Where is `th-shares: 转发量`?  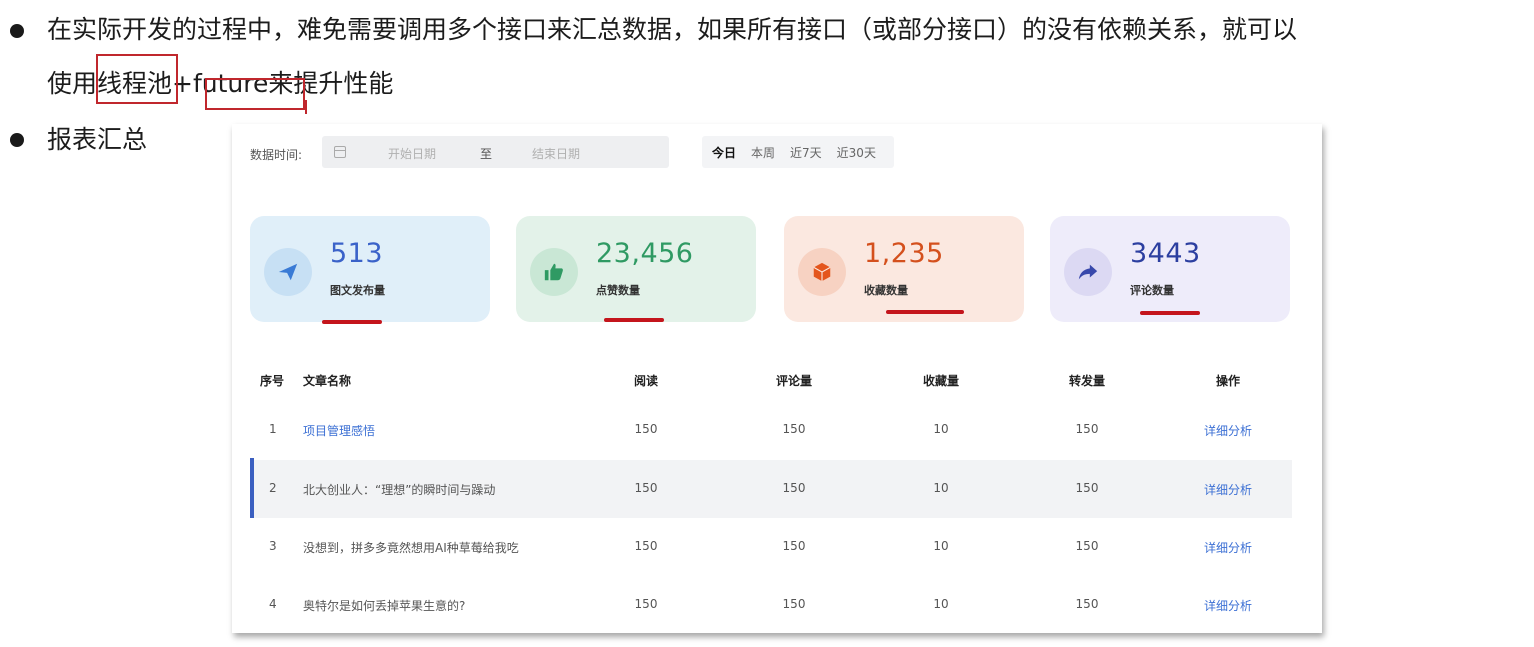
th-shares: 转发量 is located at coordinates (1087, 381).